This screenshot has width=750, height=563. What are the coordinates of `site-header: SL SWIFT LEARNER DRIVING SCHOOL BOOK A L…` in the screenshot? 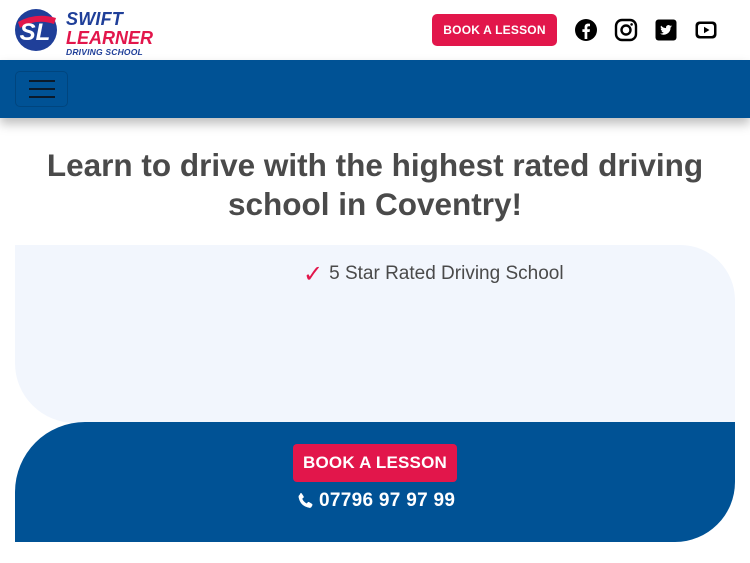 It's located at (375, 30).